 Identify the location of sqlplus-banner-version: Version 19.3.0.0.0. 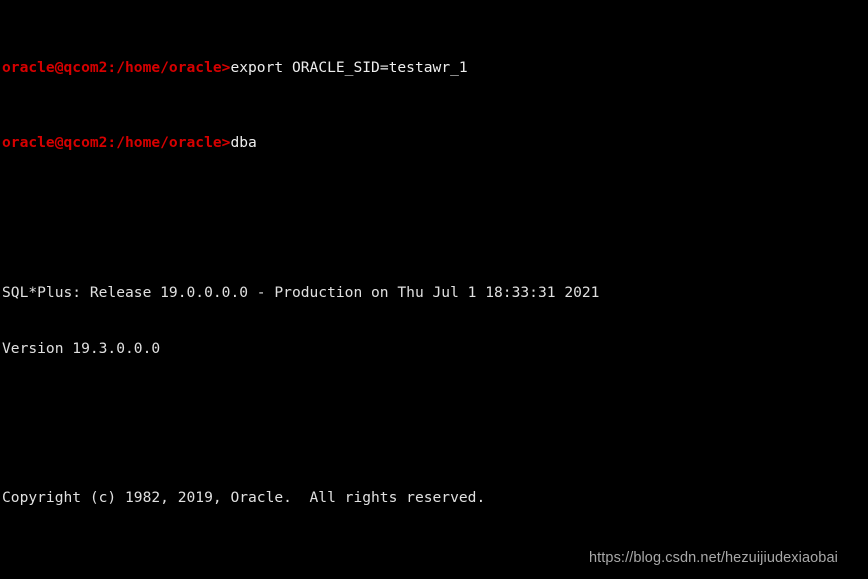
(81, 348).